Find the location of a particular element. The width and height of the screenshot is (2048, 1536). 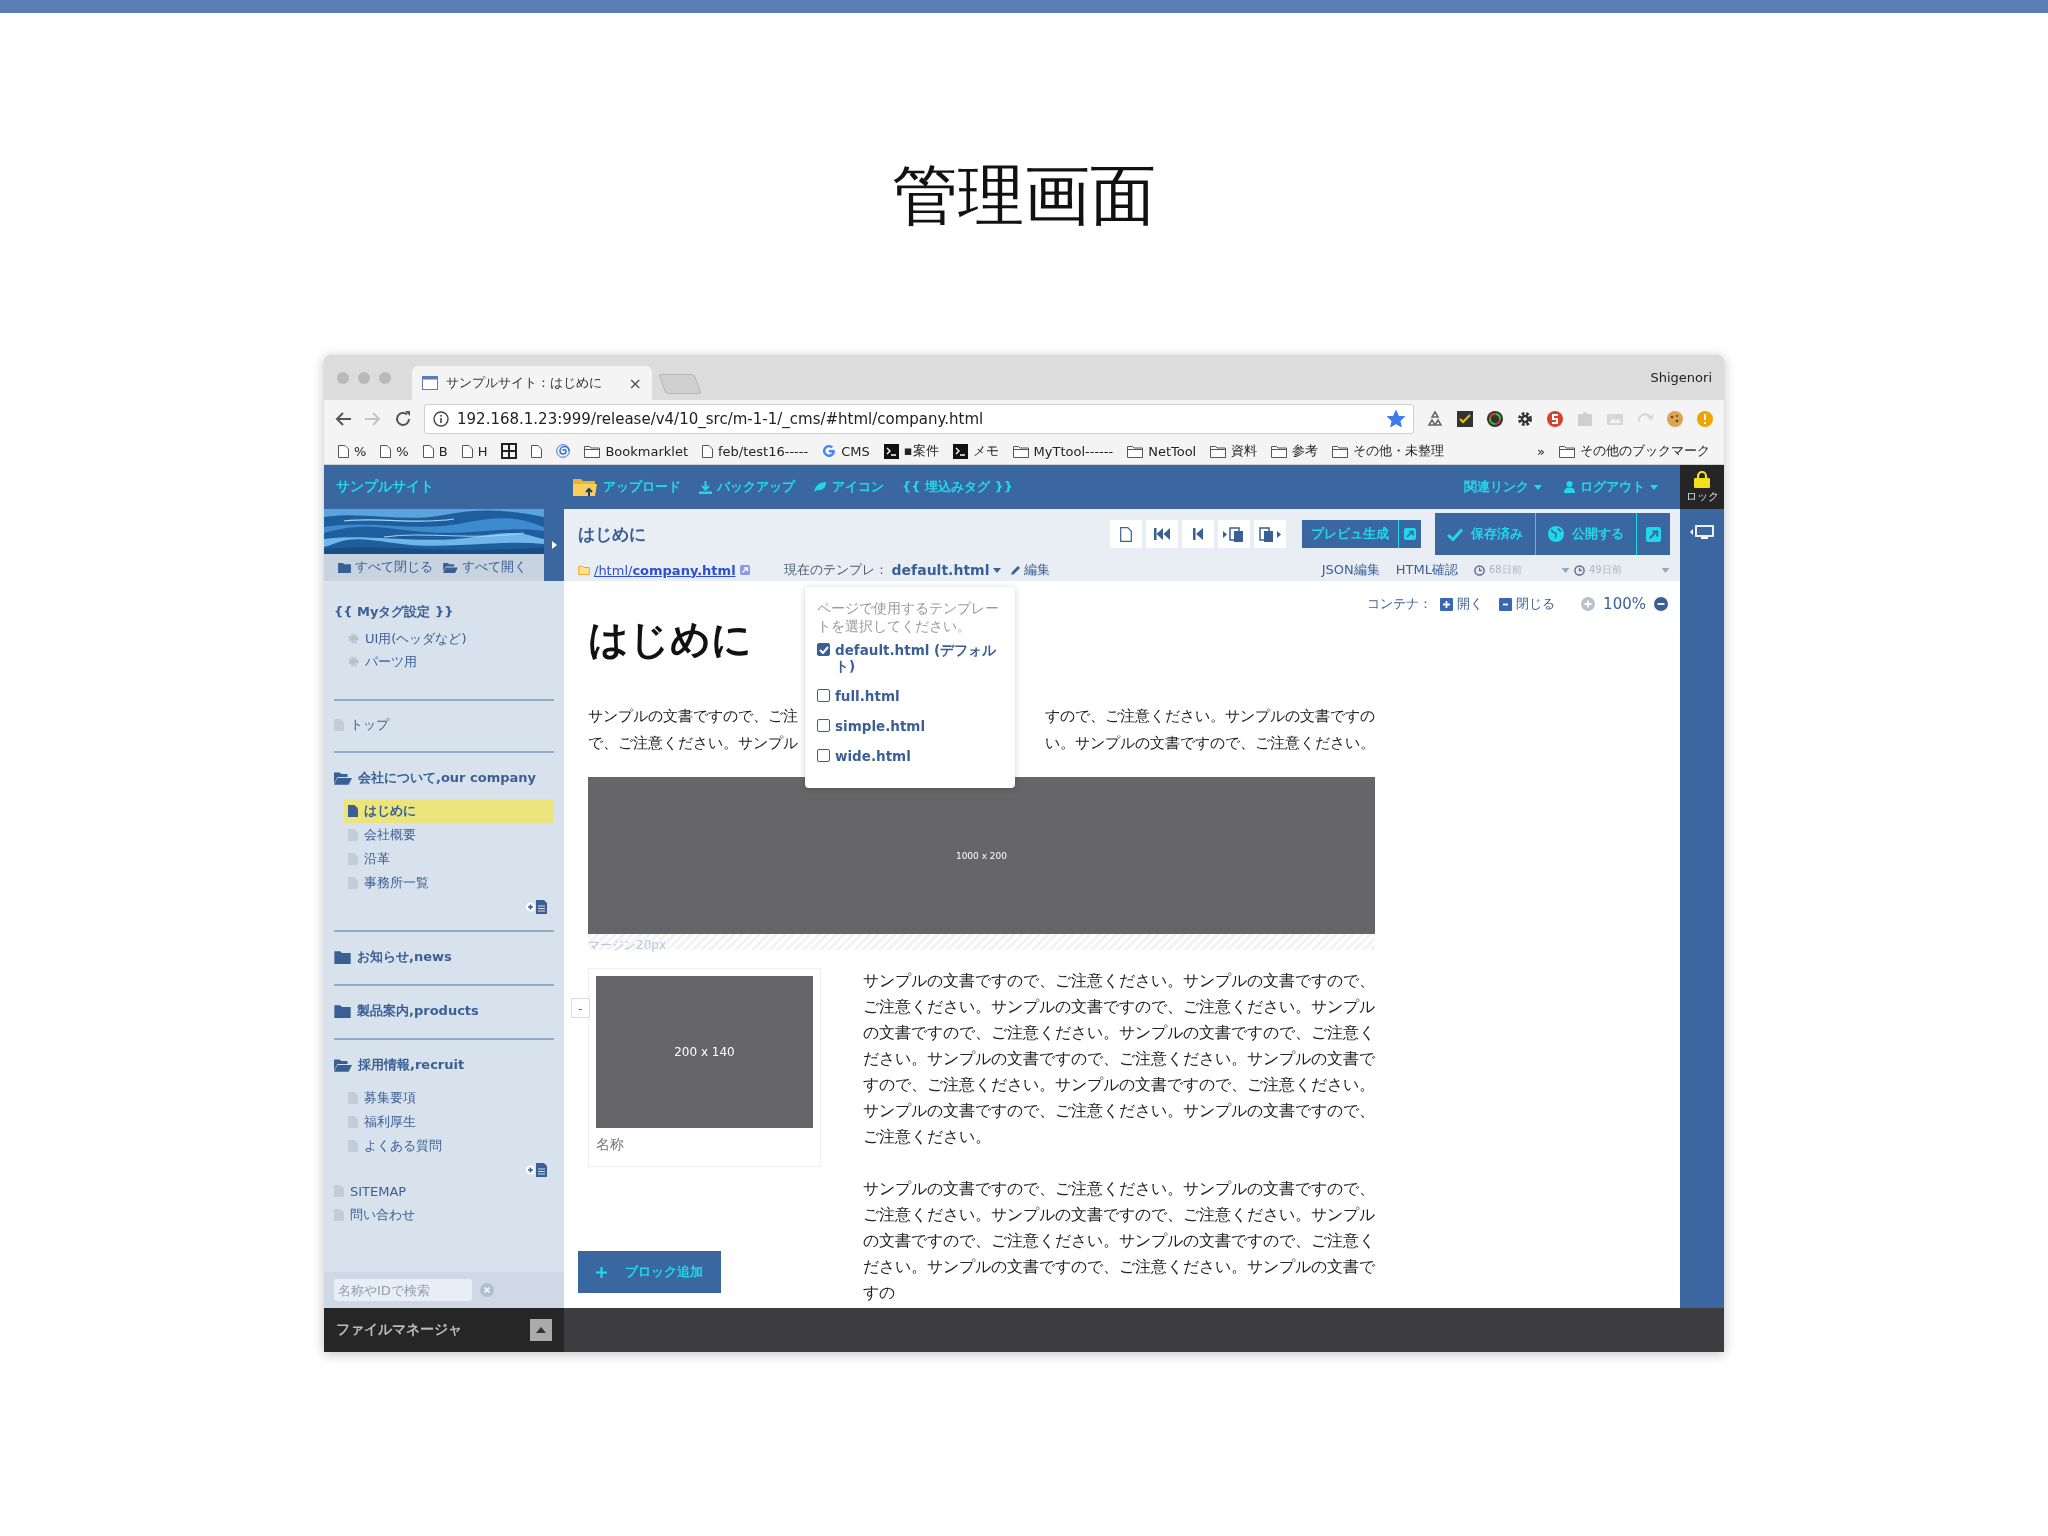

collapse-button: - is located at coordinates (580, 1008).